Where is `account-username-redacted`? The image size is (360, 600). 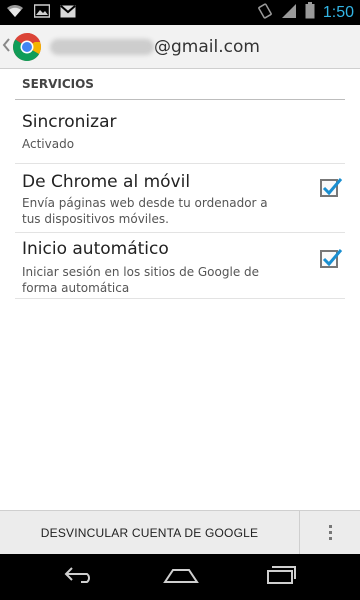
account-username-redacted is located at coordinates (102, 46).